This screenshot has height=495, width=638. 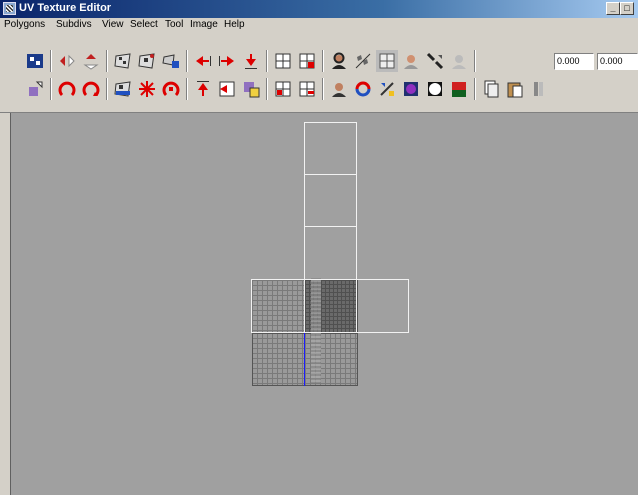 I want to click on isolate-select-icon, so click(x=339, y=89).